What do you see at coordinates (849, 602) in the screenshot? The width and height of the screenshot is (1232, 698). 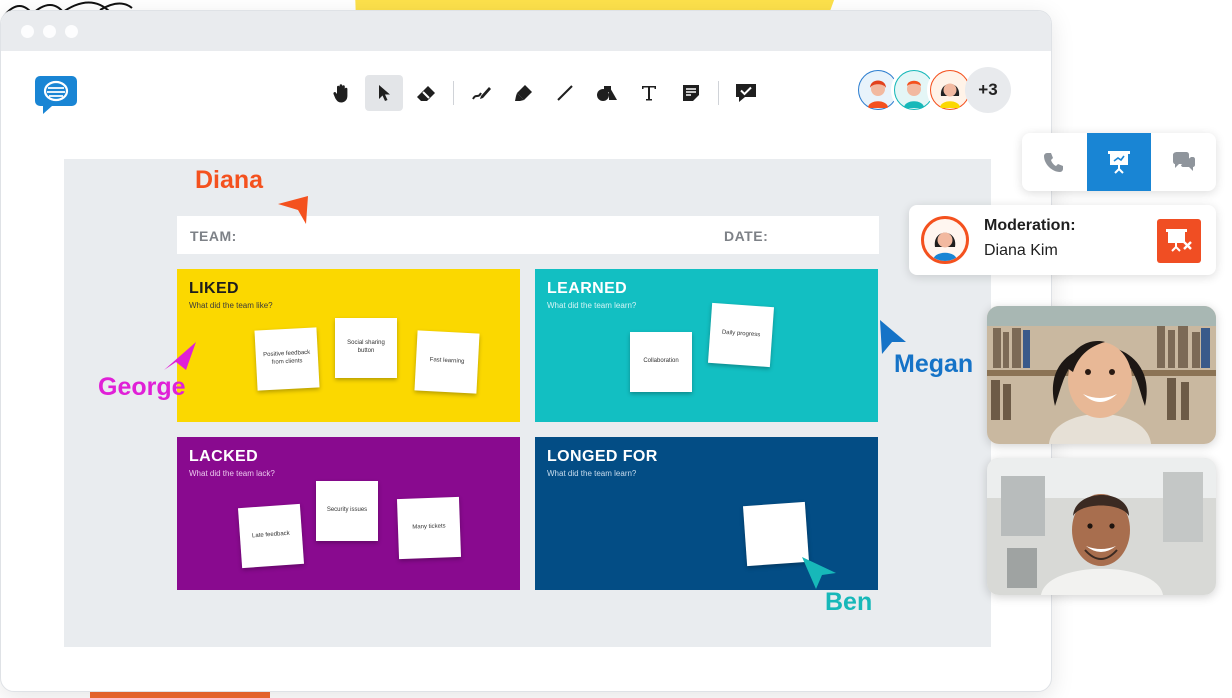 I see `cursor-label-ben: Ben` at bounding box center [849, 602].